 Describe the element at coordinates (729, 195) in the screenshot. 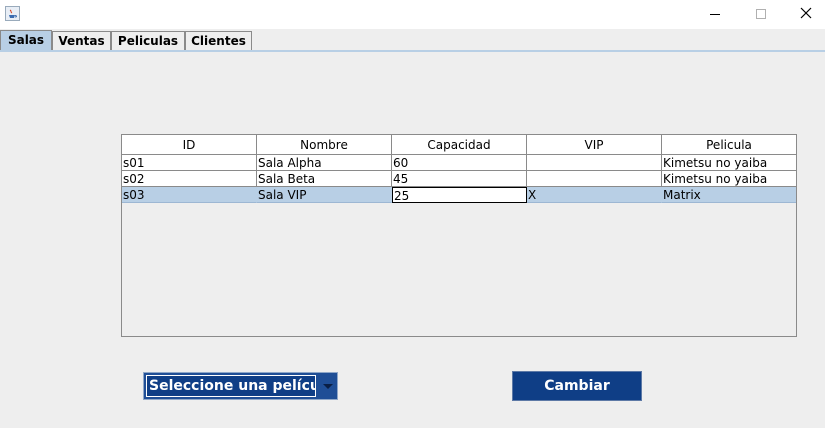

I see `cell-pelicula: Matrix` at that location.